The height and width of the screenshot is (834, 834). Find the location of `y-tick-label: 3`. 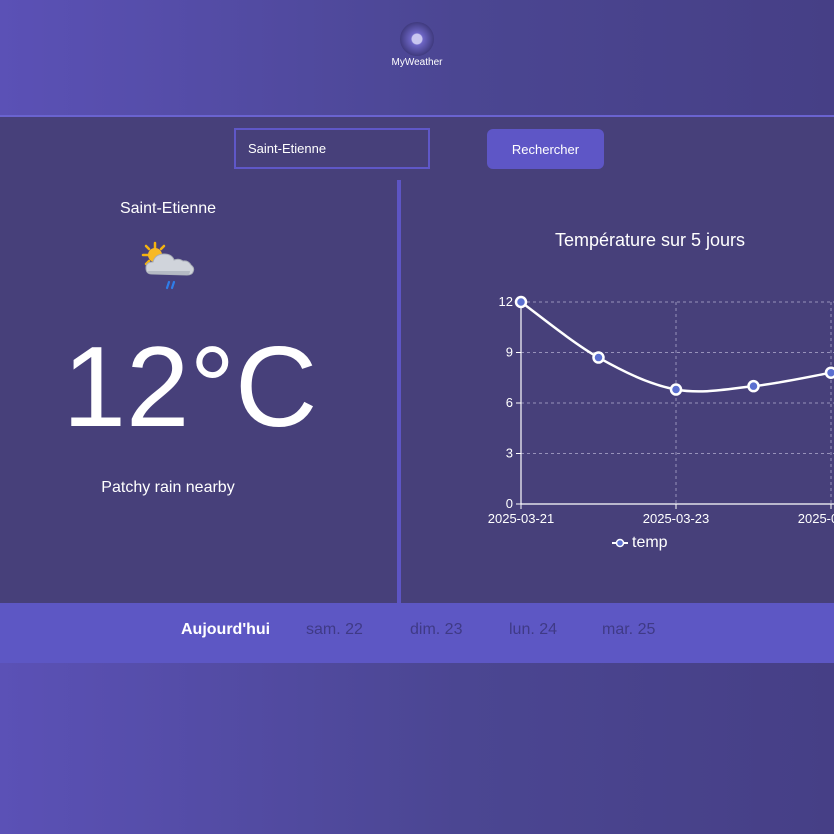

y-tick-label: 3 is located at coordinates (509, 453).